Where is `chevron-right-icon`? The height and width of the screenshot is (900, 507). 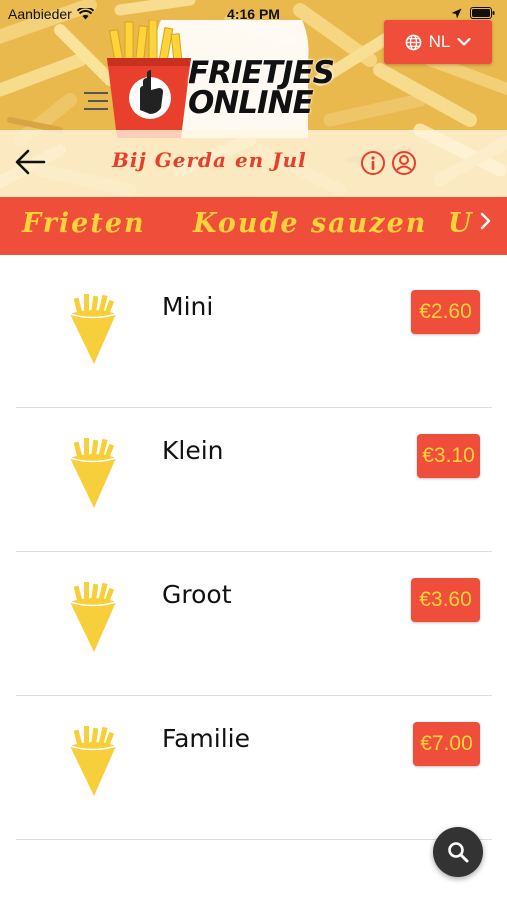 chevron-right-icon is located at coordinates (486, 221).